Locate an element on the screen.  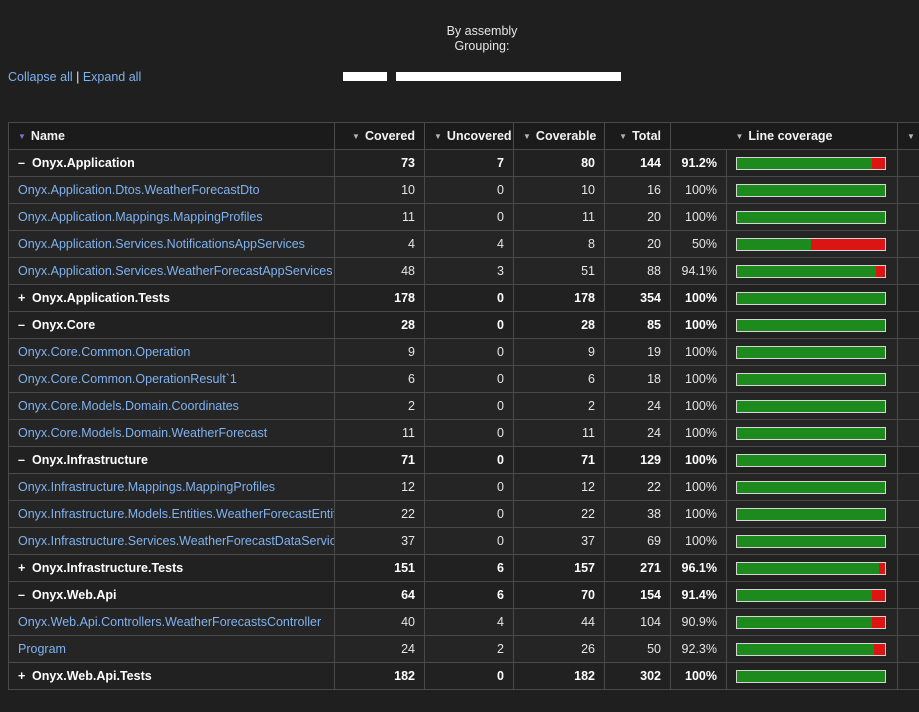
covered-cell: 37 is located at coordinates (379, 541).